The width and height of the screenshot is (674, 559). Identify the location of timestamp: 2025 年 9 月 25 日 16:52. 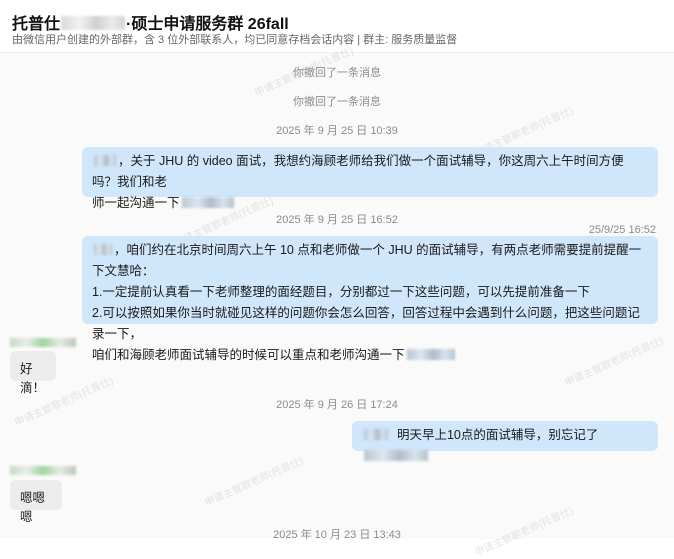
(337, 220).